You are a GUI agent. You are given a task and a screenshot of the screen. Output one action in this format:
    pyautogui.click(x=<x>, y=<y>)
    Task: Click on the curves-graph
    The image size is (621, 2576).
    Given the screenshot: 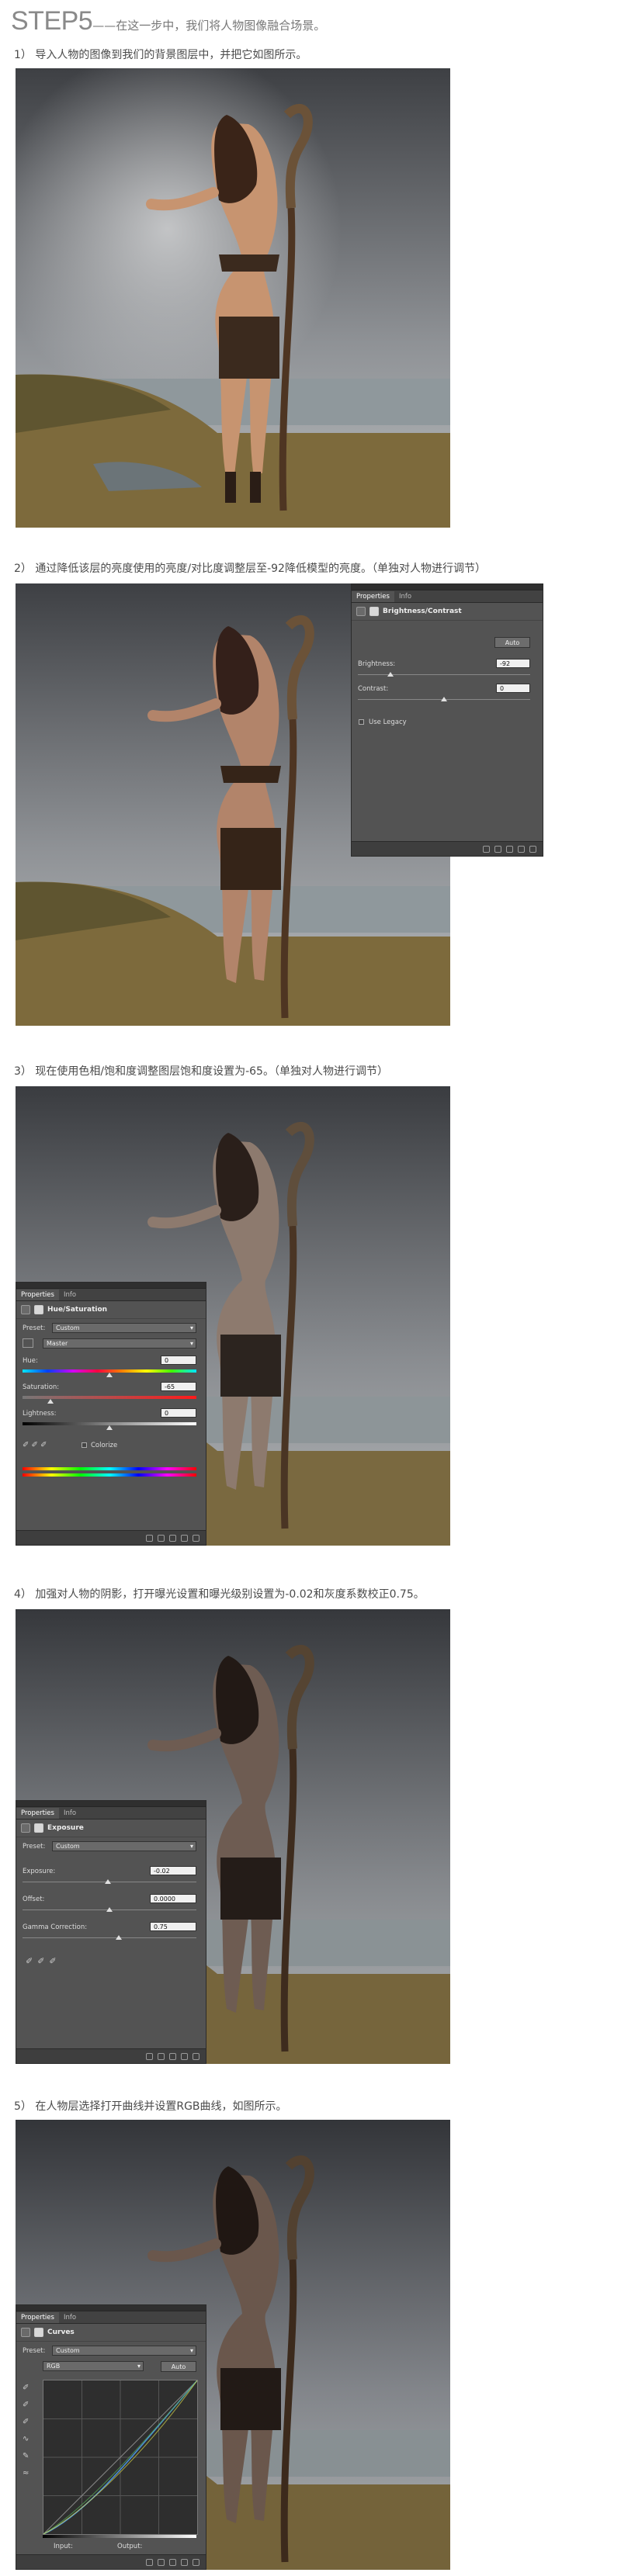 What is the action you would take?
    pyautogui.click(x=120, y=2457)
    